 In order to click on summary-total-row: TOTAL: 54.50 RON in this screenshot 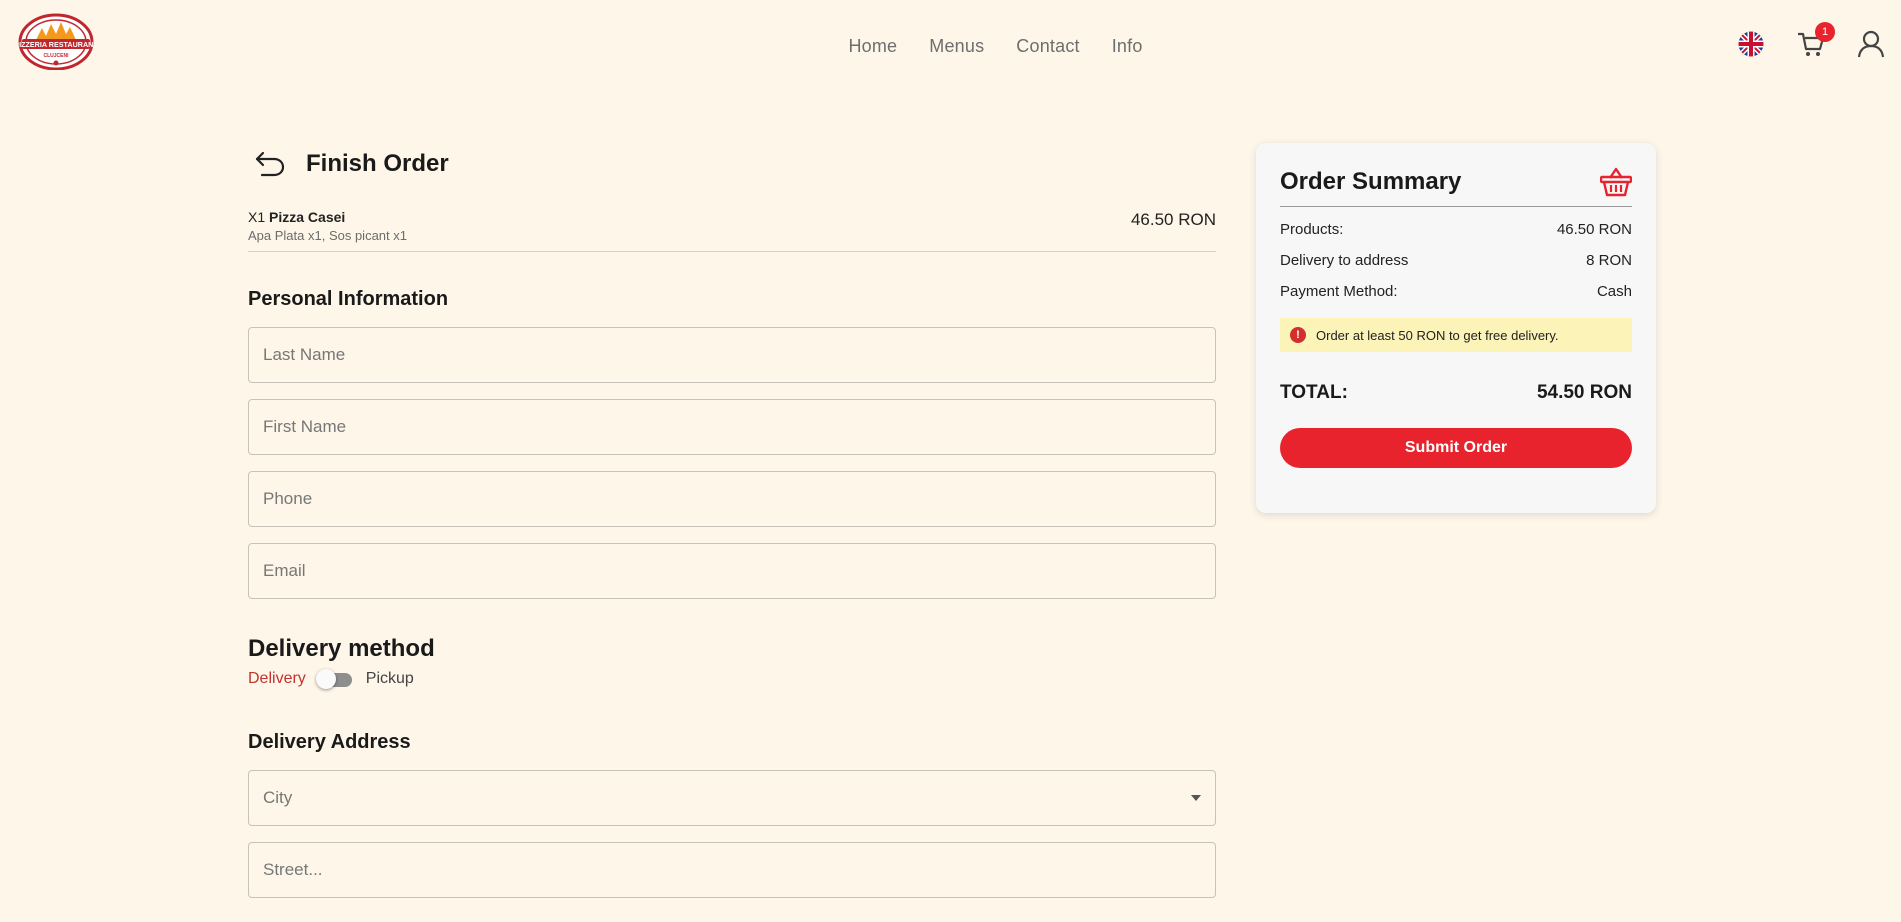, I will do `click(1456, 393)`.